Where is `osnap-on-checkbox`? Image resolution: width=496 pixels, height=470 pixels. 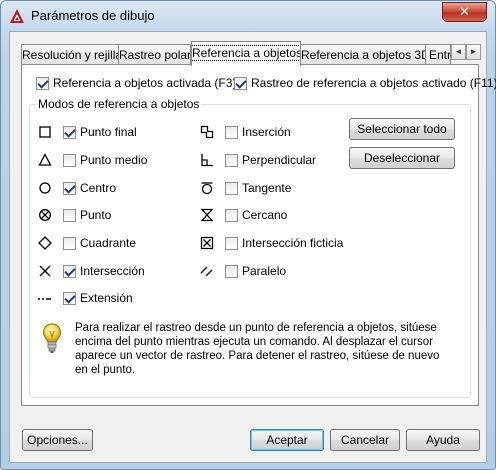 osnap-on-checkbox is located at coordinates (42, 83).